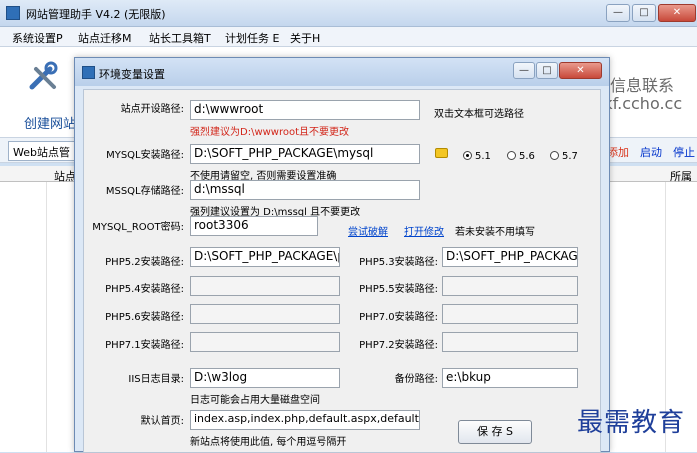  I want to click on backup-path-input: e:\bkup, so click(510, 378).